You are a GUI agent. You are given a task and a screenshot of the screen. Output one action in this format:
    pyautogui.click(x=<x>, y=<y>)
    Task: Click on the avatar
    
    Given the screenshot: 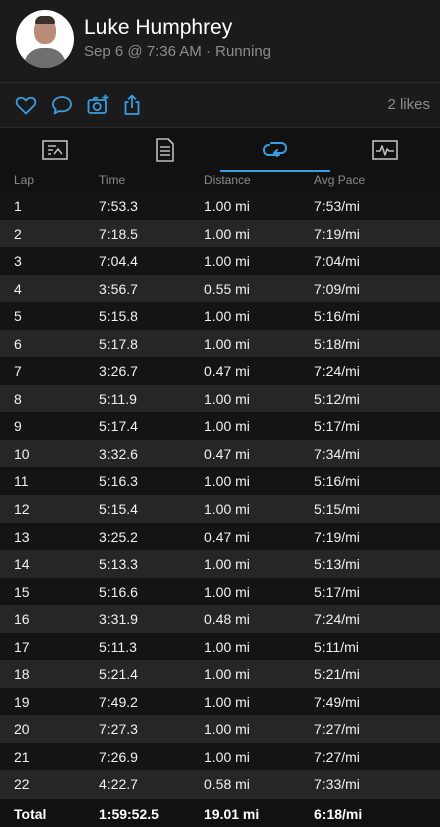 What is the action you would take?
    pyautogui.click(x=45, y=39)
    